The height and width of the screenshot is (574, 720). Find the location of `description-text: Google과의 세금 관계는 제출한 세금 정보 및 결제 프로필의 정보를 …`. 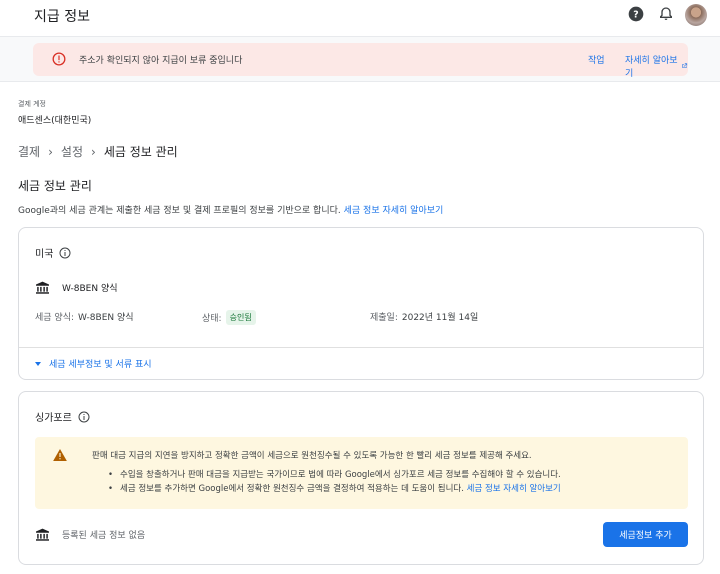

description-text: Google과의 세금 관계는 제출한 세금 정보 및 결제 프로필의 정보를 … is located at coordinates (179, 211).